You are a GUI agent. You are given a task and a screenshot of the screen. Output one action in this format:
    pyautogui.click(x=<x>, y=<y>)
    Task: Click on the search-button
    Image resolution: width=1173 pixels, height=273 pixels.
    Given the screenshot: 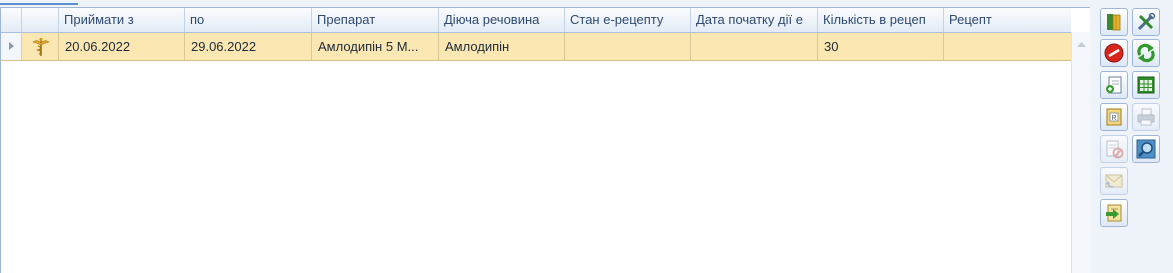 What is the action you would take?
    pyautogui.click(x=1146, y=149)
    